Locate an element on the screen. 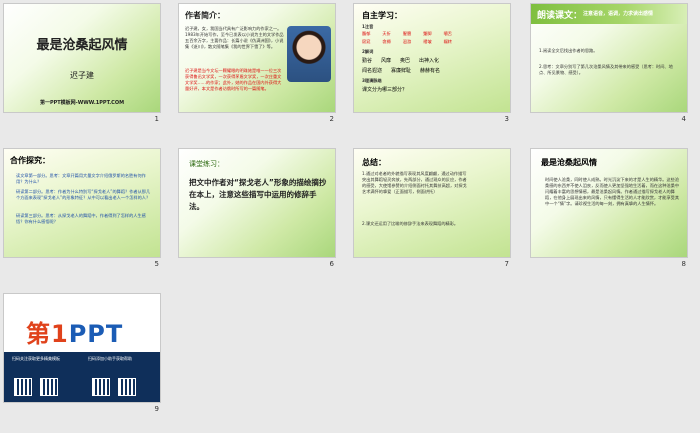  exercise-text: 把文中作者对“探戈老人”形象的描绘摘抄在本上，注意这些描写中运用的修辞手法。 is located at coordinates (258, 194).